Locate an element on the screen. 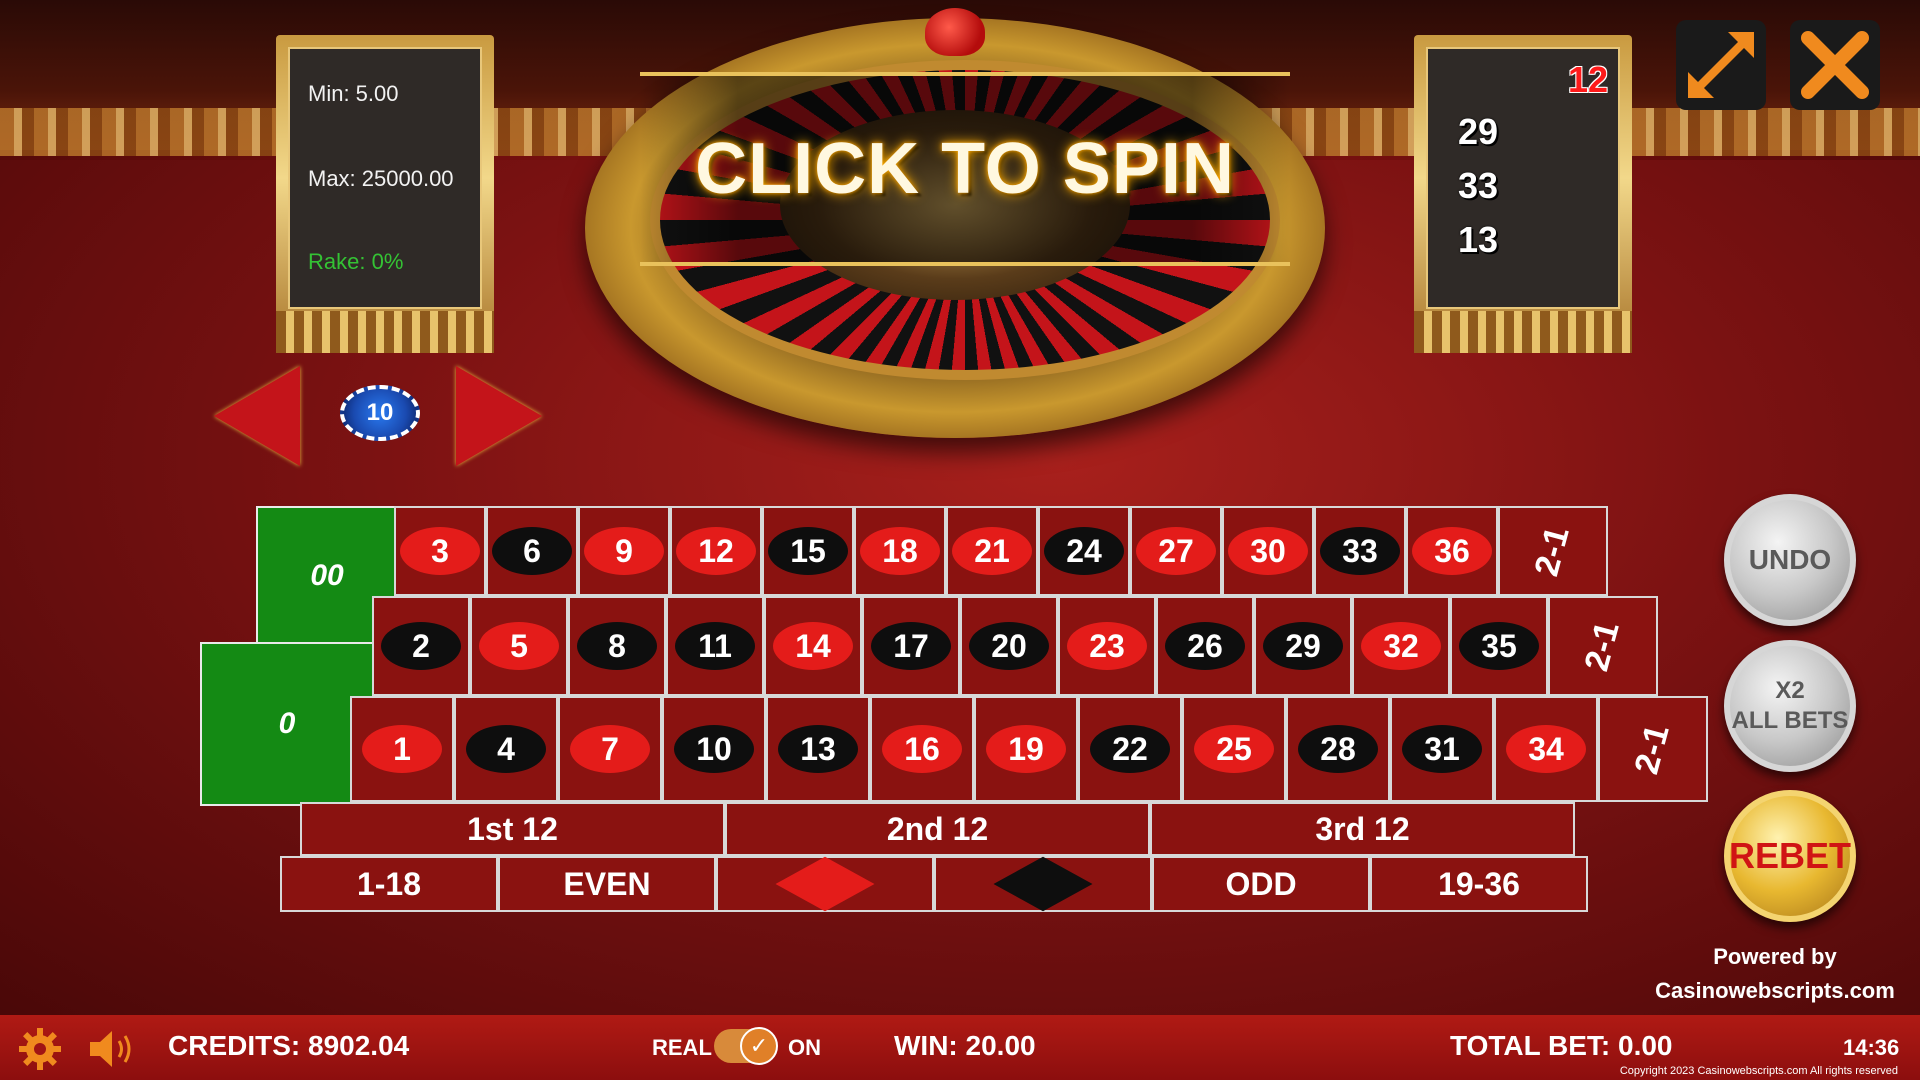  number-cell: 13 is located at coordinates (818, 749).